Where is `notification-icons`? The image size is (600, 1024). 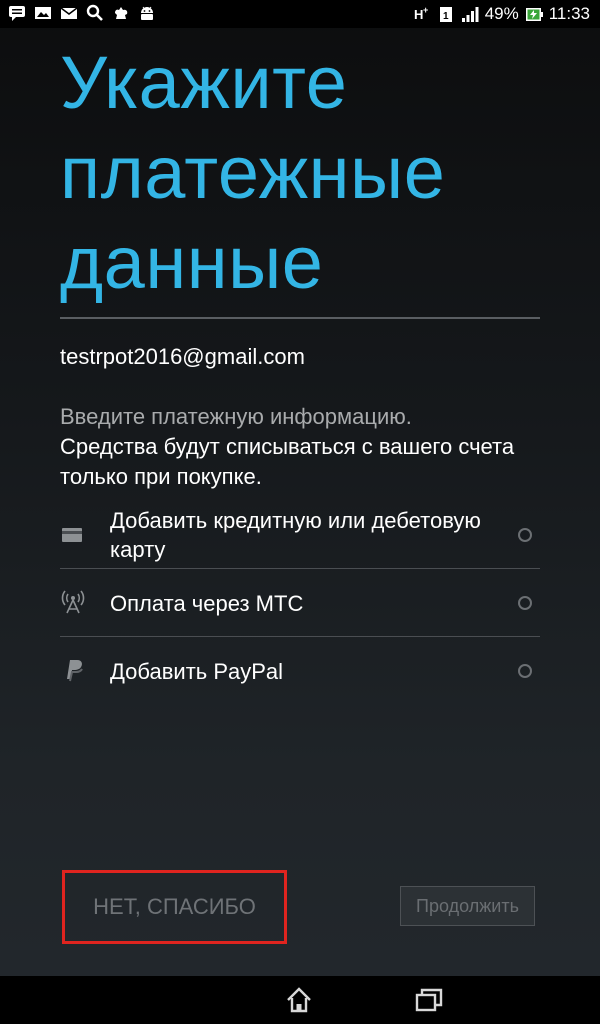
notification-icons is located at coordinates (82, 13).